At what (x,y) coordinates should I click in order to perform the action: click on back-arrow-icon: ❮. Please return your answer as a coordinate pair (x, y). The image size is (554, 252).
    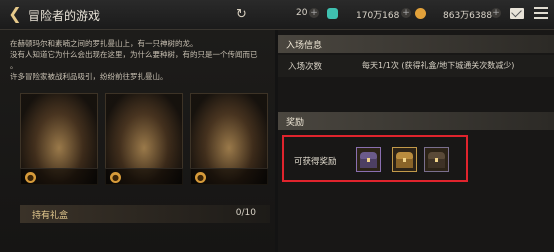
    Looking at the image, I should click on (15, 14).